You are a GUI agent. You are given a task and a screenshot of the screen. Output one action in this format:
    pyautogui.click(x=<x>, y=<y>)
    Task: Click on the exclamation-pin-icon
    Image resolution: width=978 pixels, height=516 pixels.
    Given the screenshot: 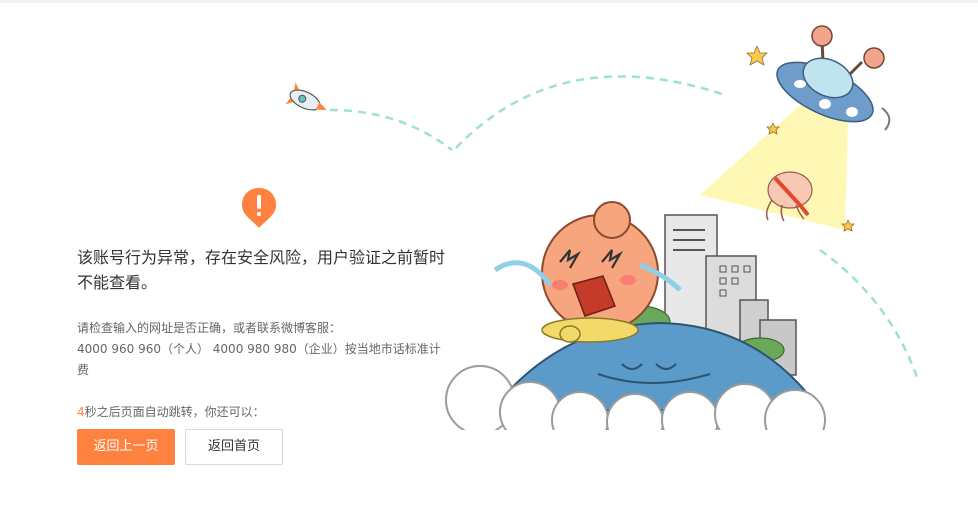 What is the action you would take?
    pyautogui.click(x=259, y=208)
    